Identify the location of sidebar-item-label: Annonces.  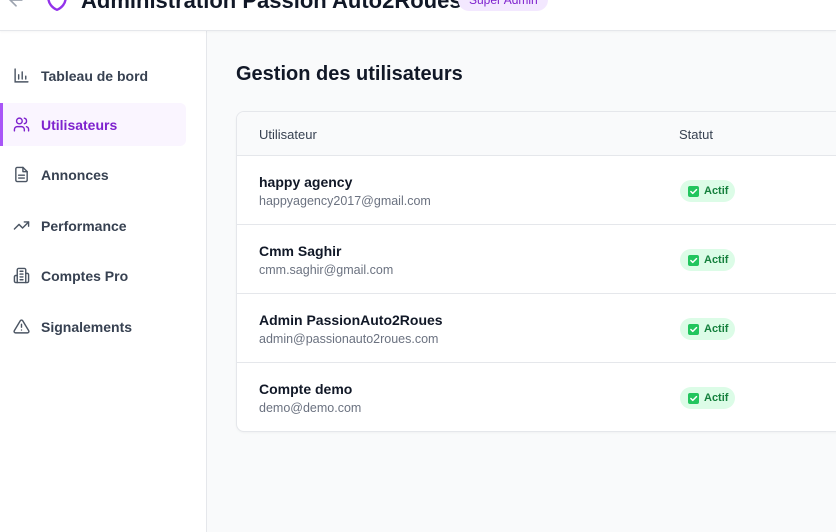
(75, 174).